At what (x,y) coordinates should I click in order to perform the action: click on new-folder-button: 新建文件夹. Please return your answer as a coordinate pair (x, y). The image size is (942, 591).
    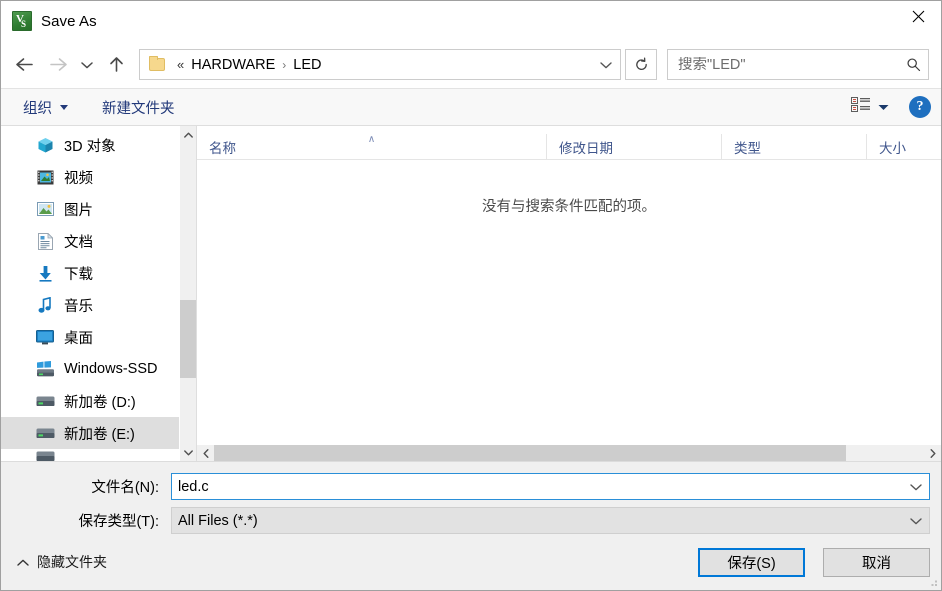
    Looking at the image, I should click on (138, 107).